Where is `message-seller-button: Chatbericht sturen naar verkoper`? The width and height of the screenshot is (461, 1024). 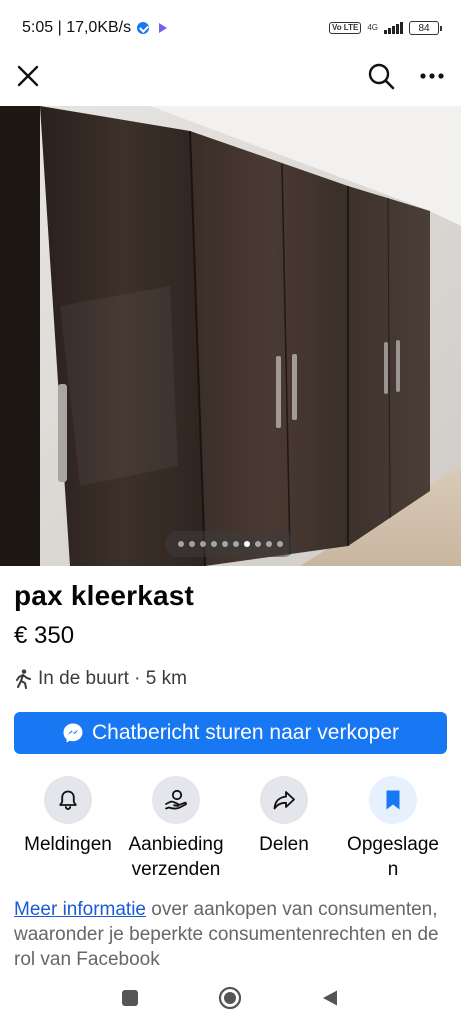
message-seller-button: Chatbericht sturen naar verkoper is located at coordinates (230, 733).